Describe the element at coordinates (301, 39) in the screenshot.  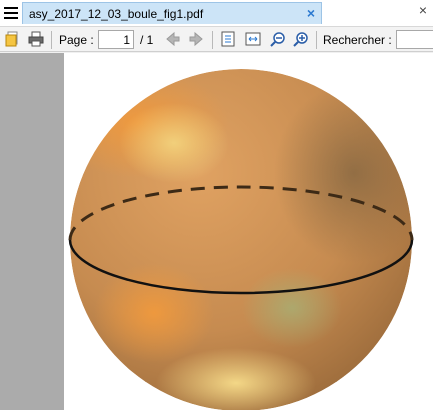
I see `zoom-in-icon` at that location.